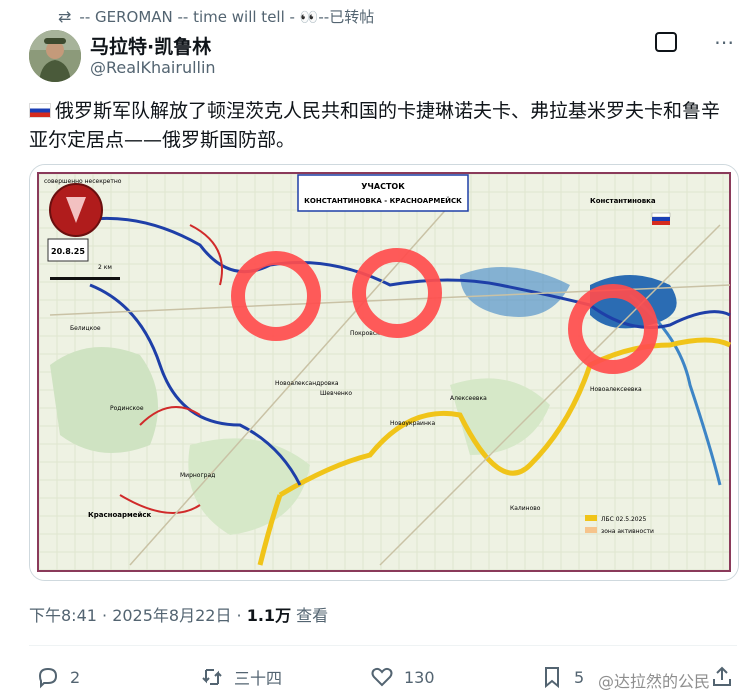  I want to click on map-title-line1: УЧАСТОК, so click(383, 186).